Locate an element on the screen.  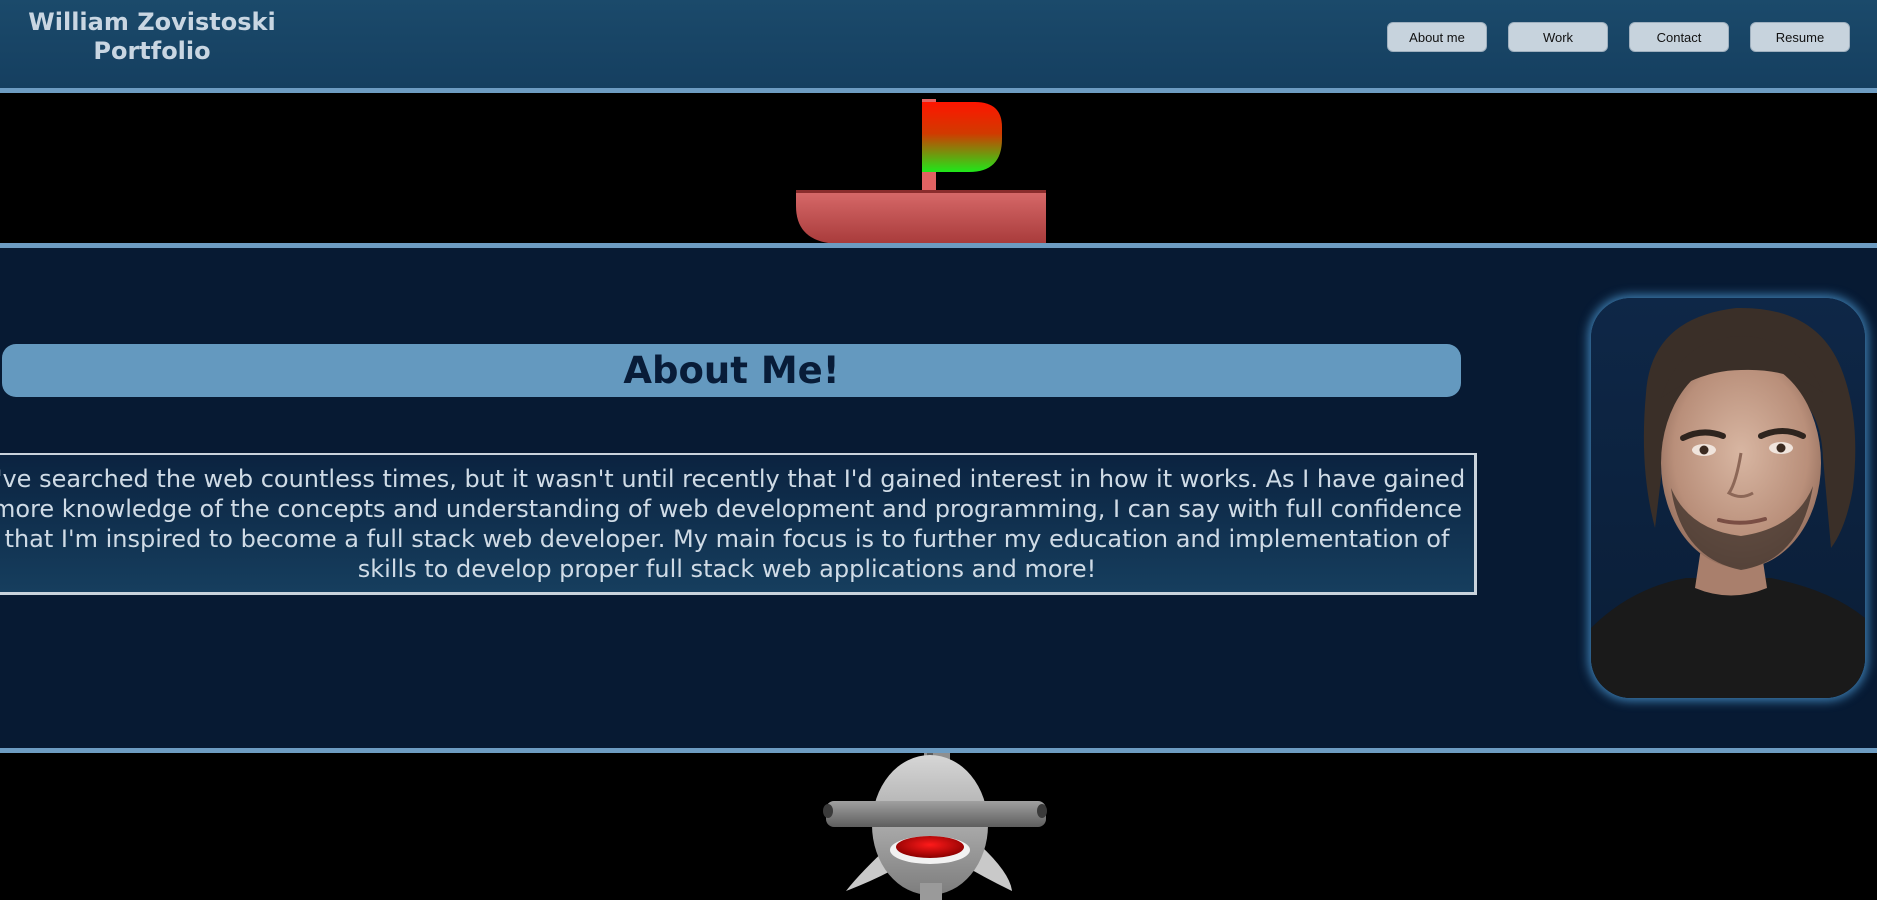
site-brand: William Zovistoski Portfolio is located at coordinates (152, 37).